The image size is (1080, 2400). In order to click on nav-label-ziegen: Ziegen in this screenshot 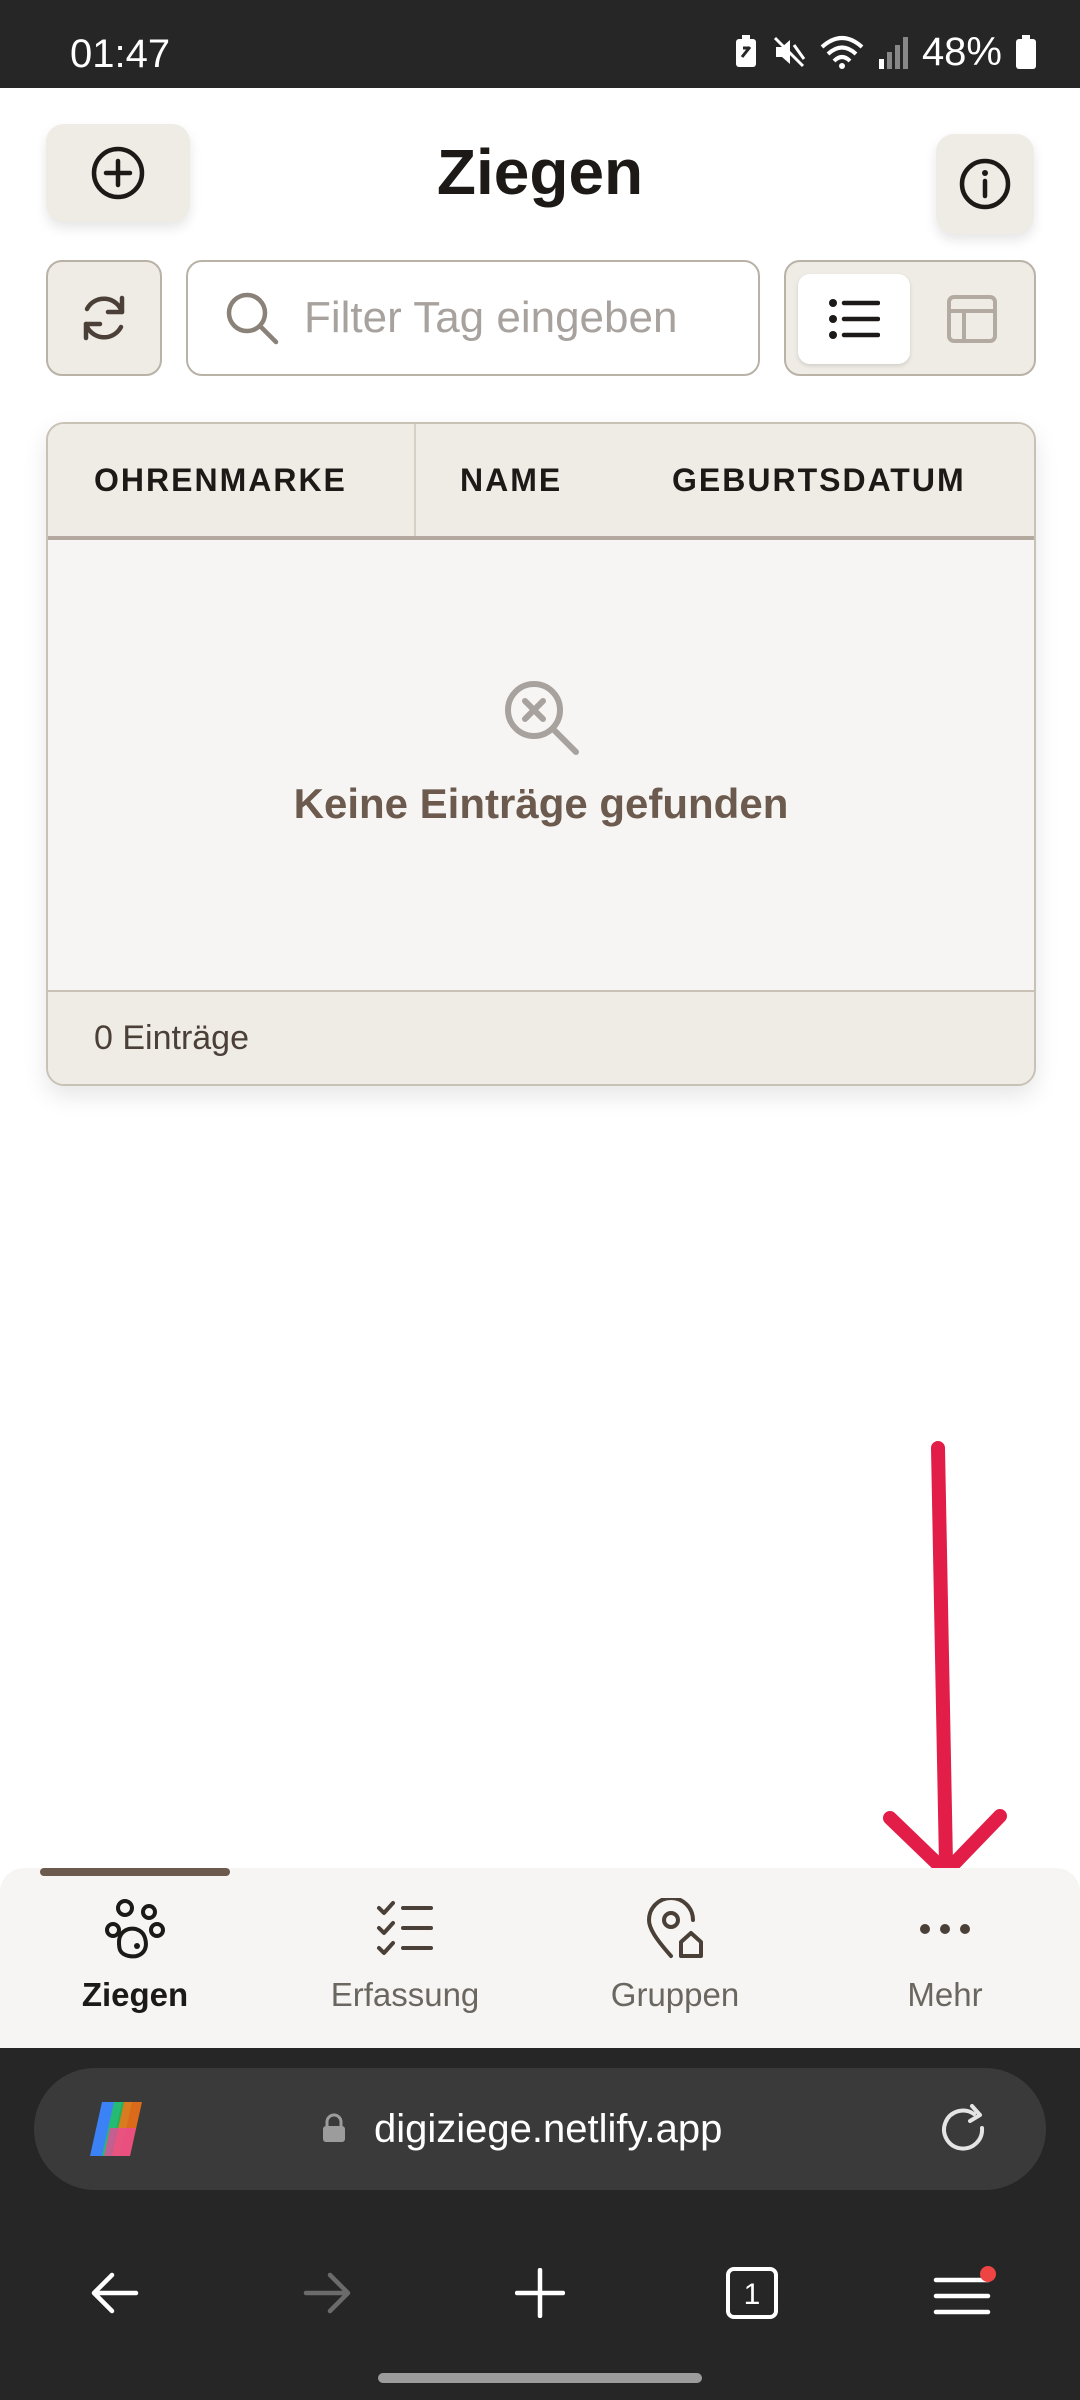, I will do `click(135, 1994)`.